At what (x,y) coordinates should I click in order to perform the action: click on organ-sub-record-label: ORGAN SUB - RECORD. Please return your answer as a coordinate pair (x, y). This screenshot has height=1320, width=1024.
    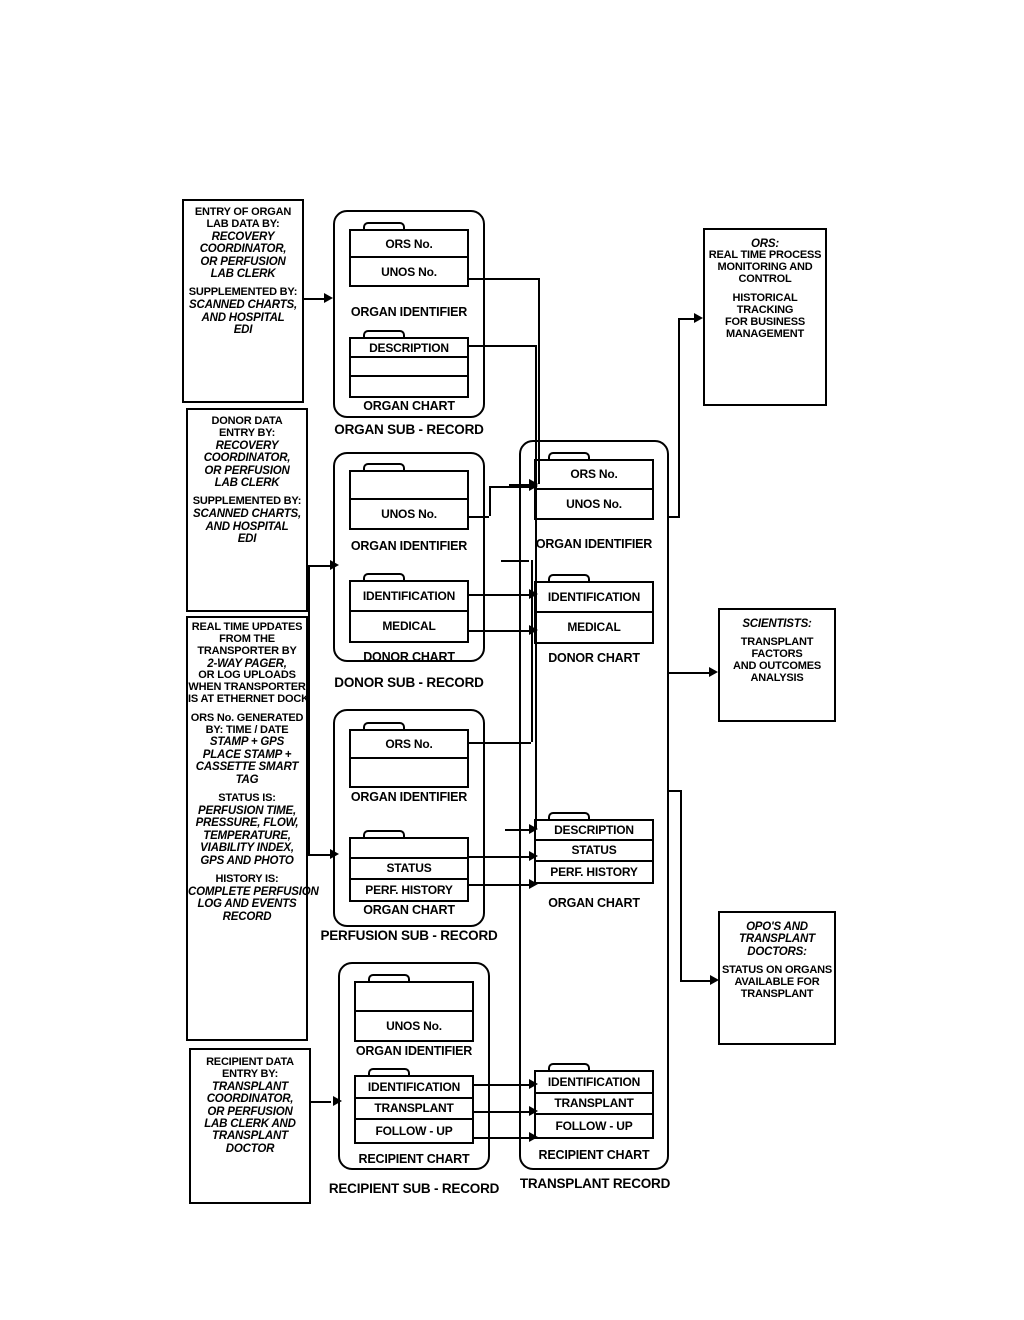
    Looking at the image, I should click on (409, 429).